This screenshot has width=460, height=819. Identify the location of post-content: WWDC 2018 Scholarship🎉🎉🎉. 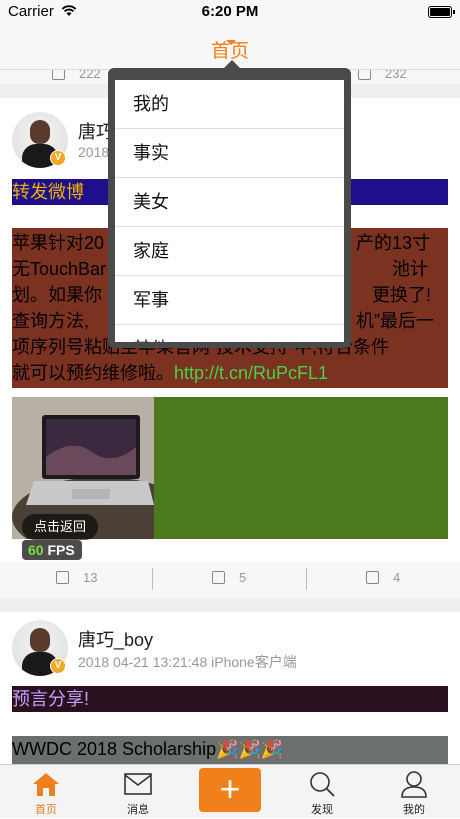
(230, 750).